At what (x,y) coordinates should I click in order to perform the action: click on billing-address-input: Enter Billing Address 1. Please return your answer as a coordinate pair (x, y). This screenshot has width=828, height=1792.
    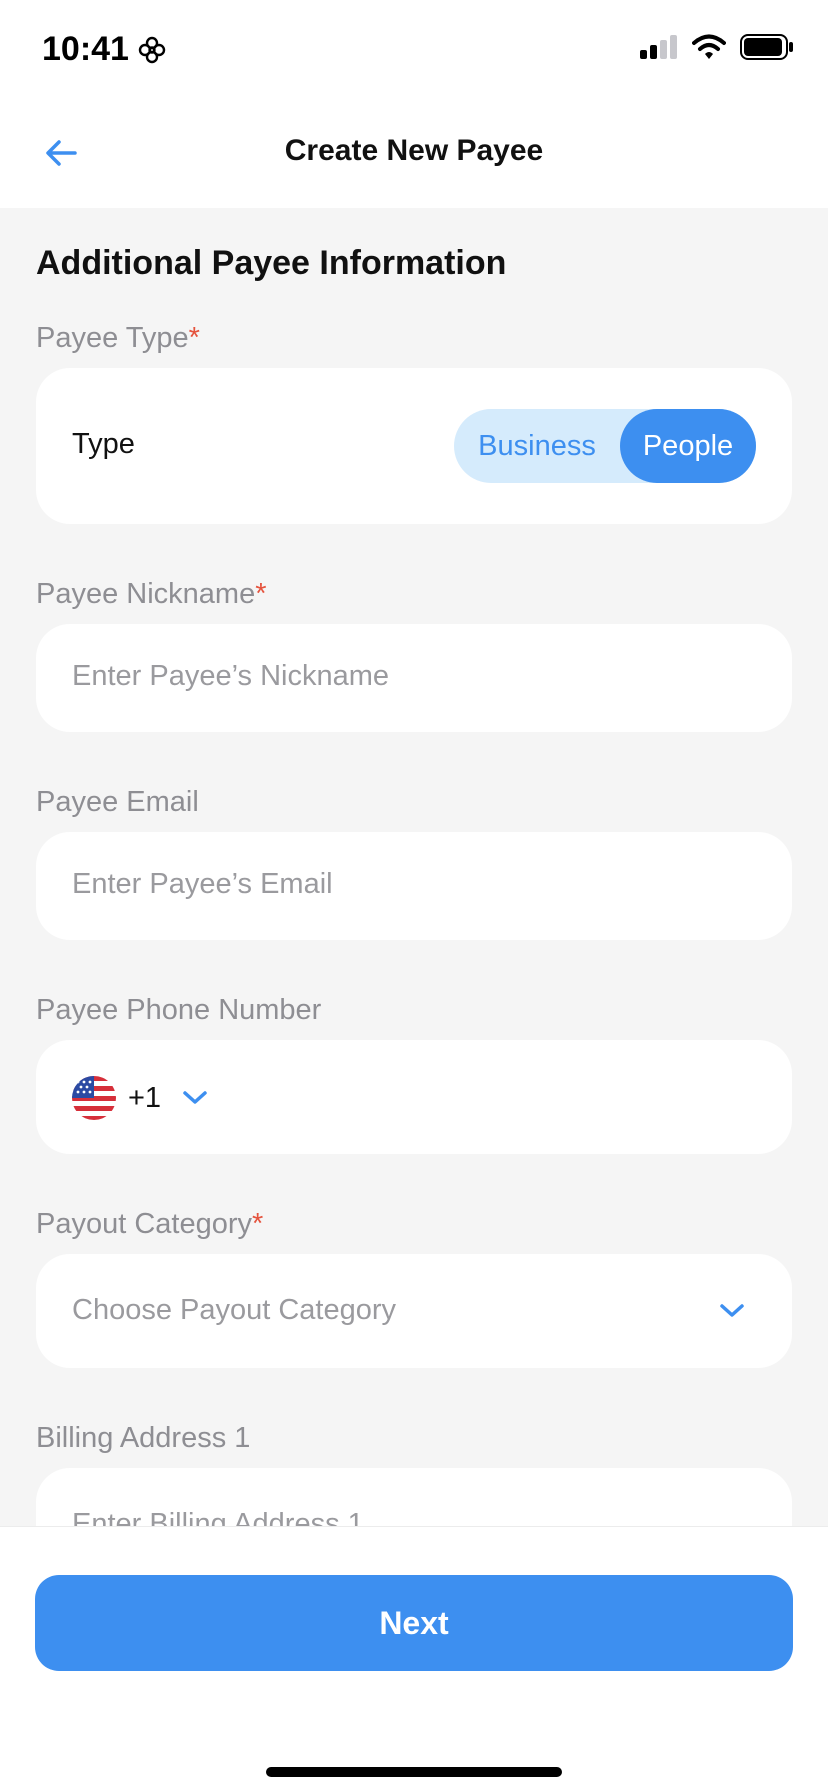
    Looking at the image, I should click on (414, 1497).